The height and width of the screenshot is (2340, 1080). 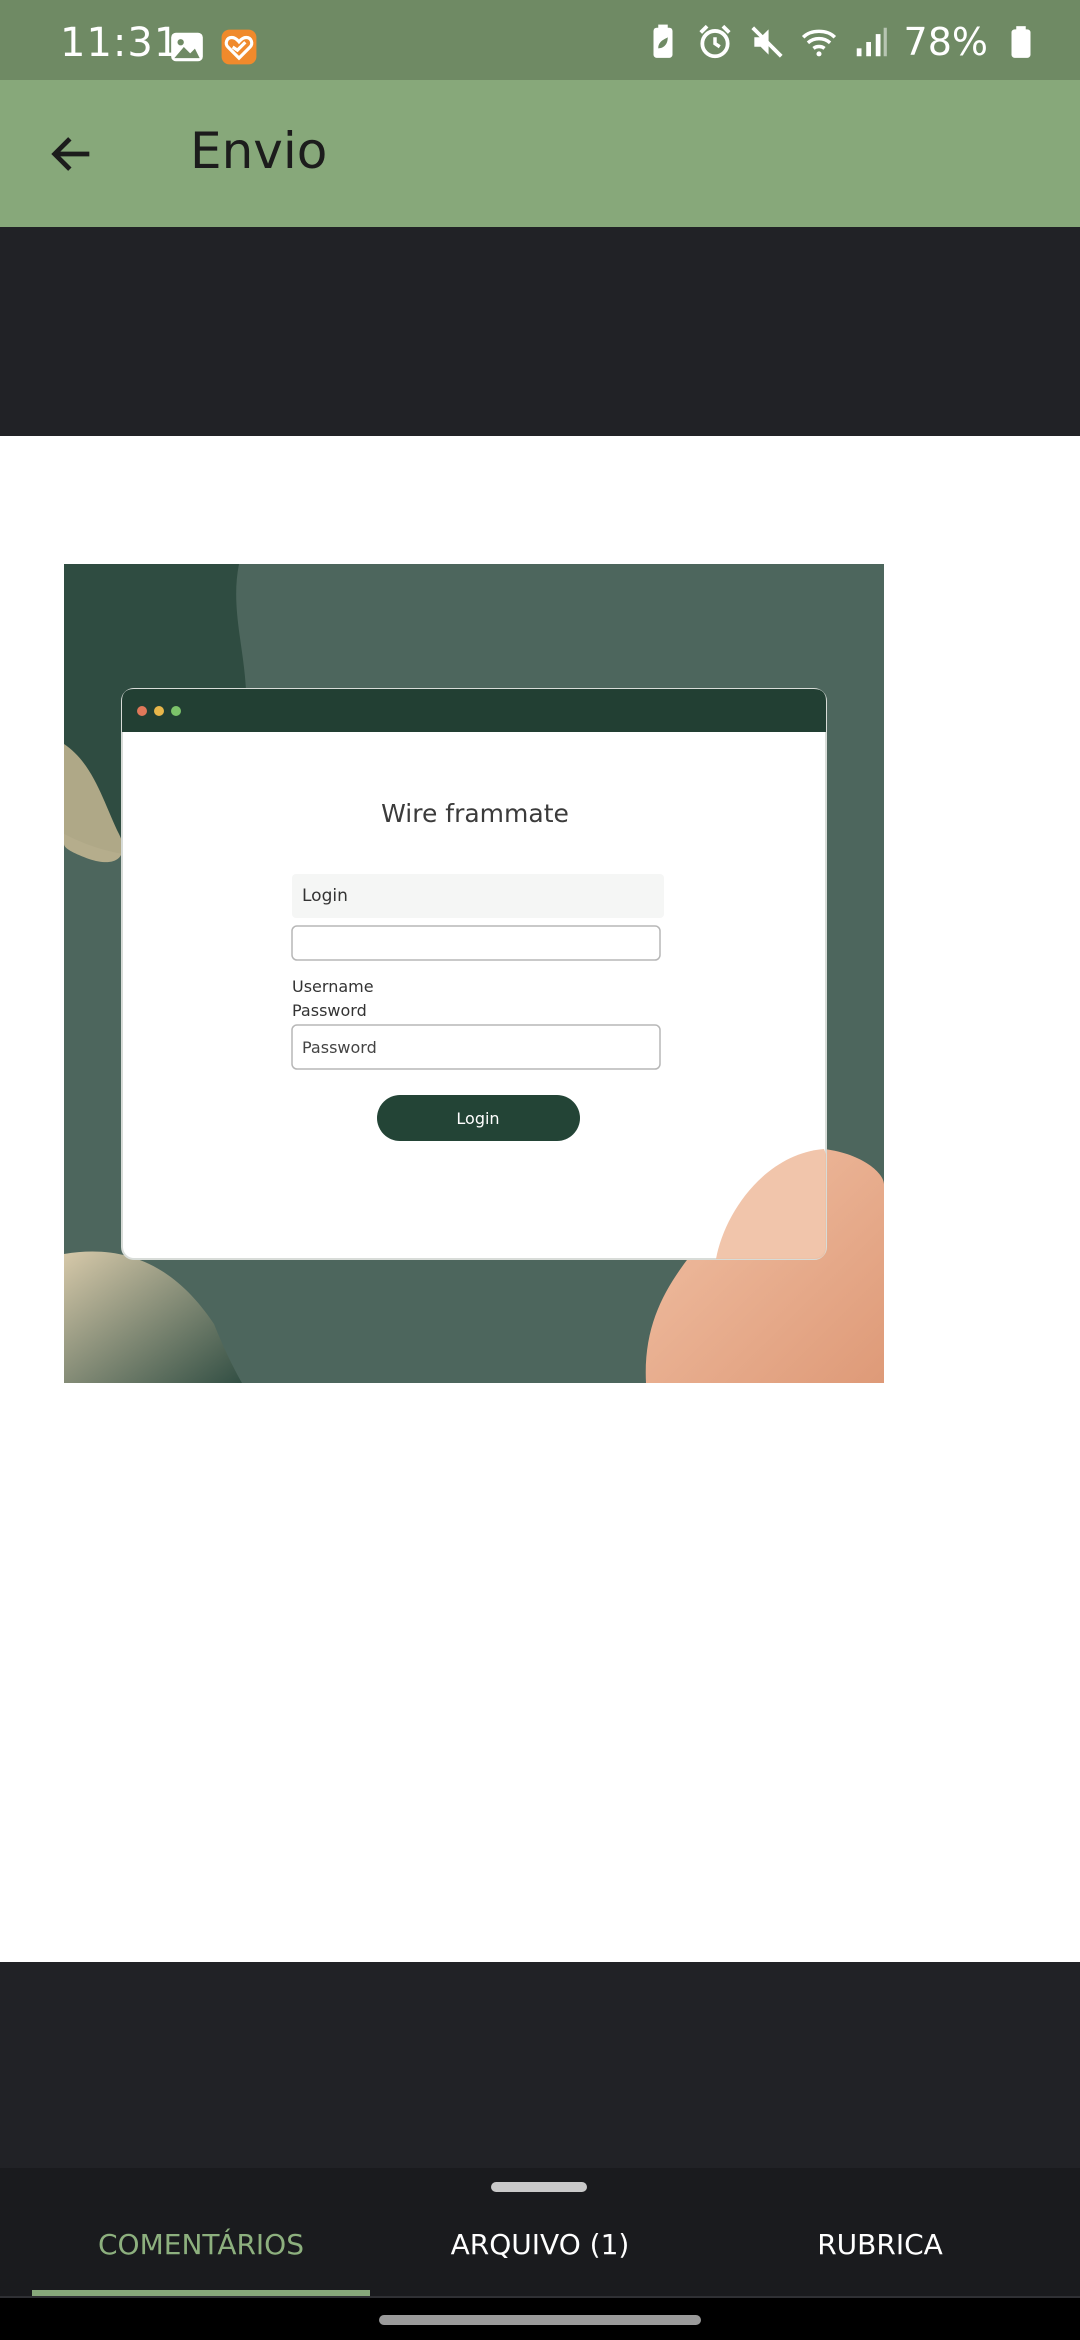 I want to click on battery-saver-icon, so click(x=663, y=41).